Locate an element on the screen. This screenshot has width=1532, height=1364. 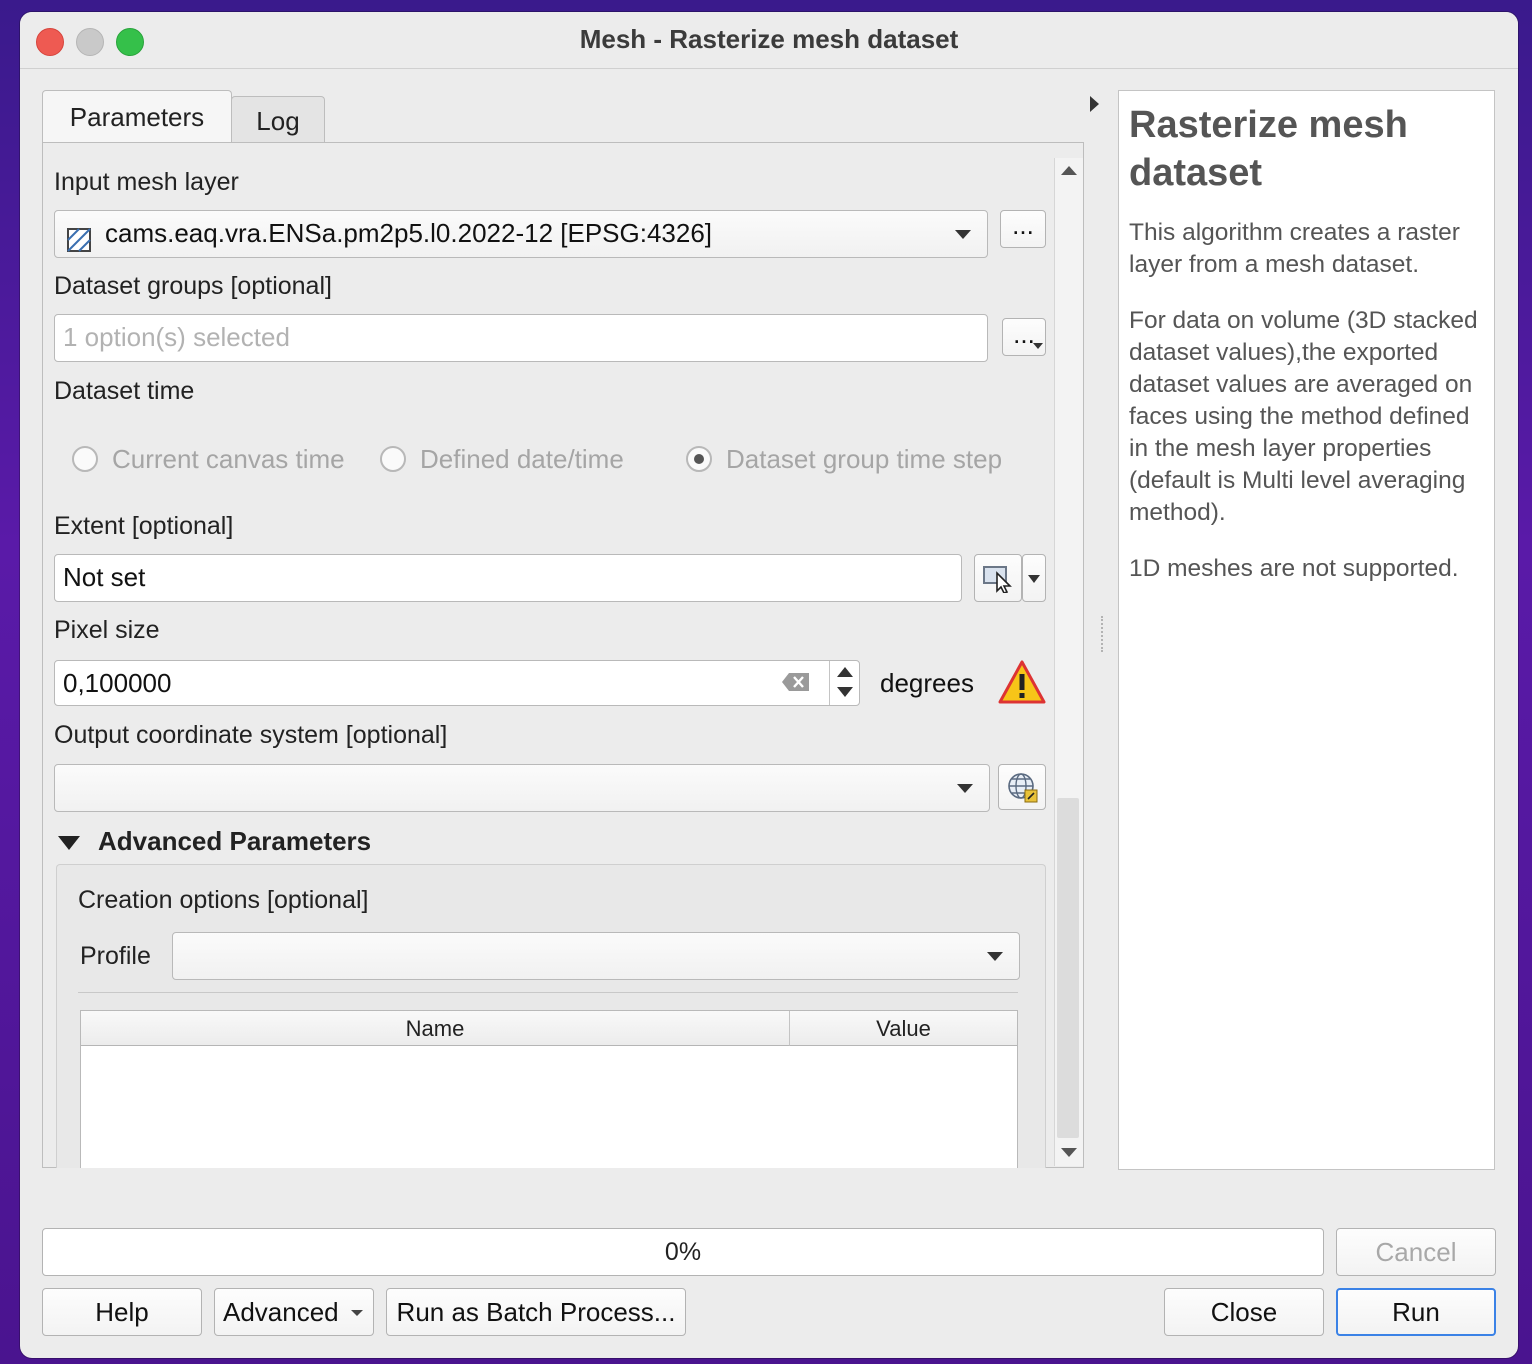
dataset-groups-field: 1 option(s) selected is located at coordinates (521, 338).